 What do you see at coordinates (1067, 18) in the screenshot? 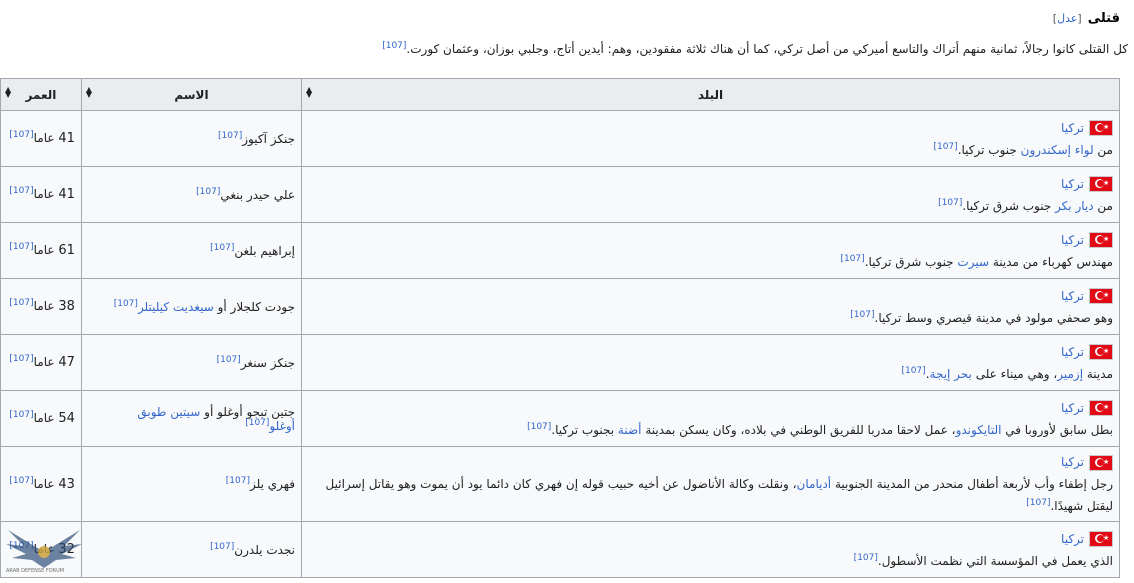
I see `edit-link: عدل` at bounding box center [1067, 18].